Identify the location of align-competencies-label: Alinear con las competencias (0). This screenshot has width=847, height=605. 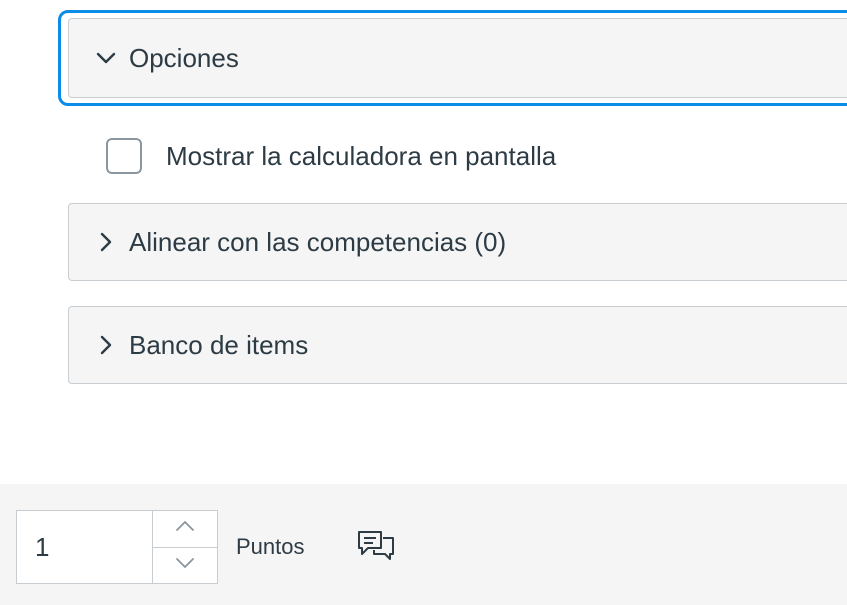
(318, 241).